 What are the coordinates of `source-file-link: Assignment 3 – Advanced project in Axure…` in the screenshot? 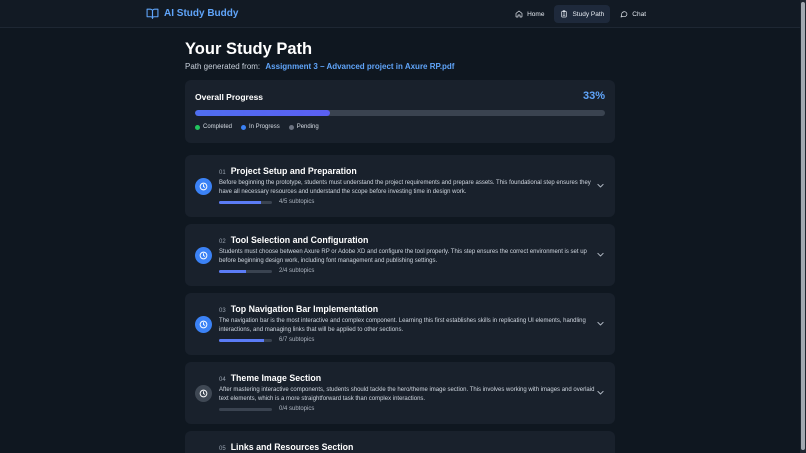 It's located at (359, 66).